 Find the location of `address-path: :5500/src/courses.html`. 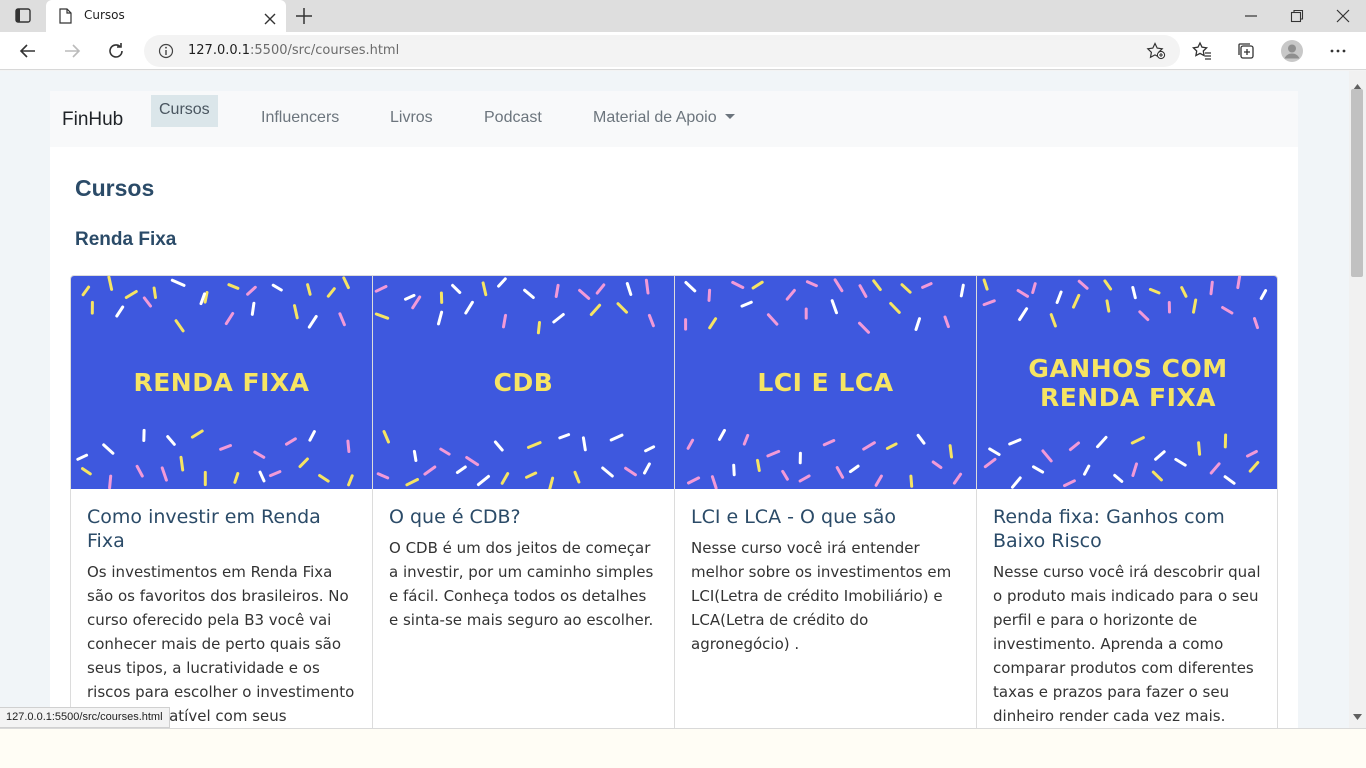

address-path: :5500/src/courses.html is located at coordinates (325, 50).